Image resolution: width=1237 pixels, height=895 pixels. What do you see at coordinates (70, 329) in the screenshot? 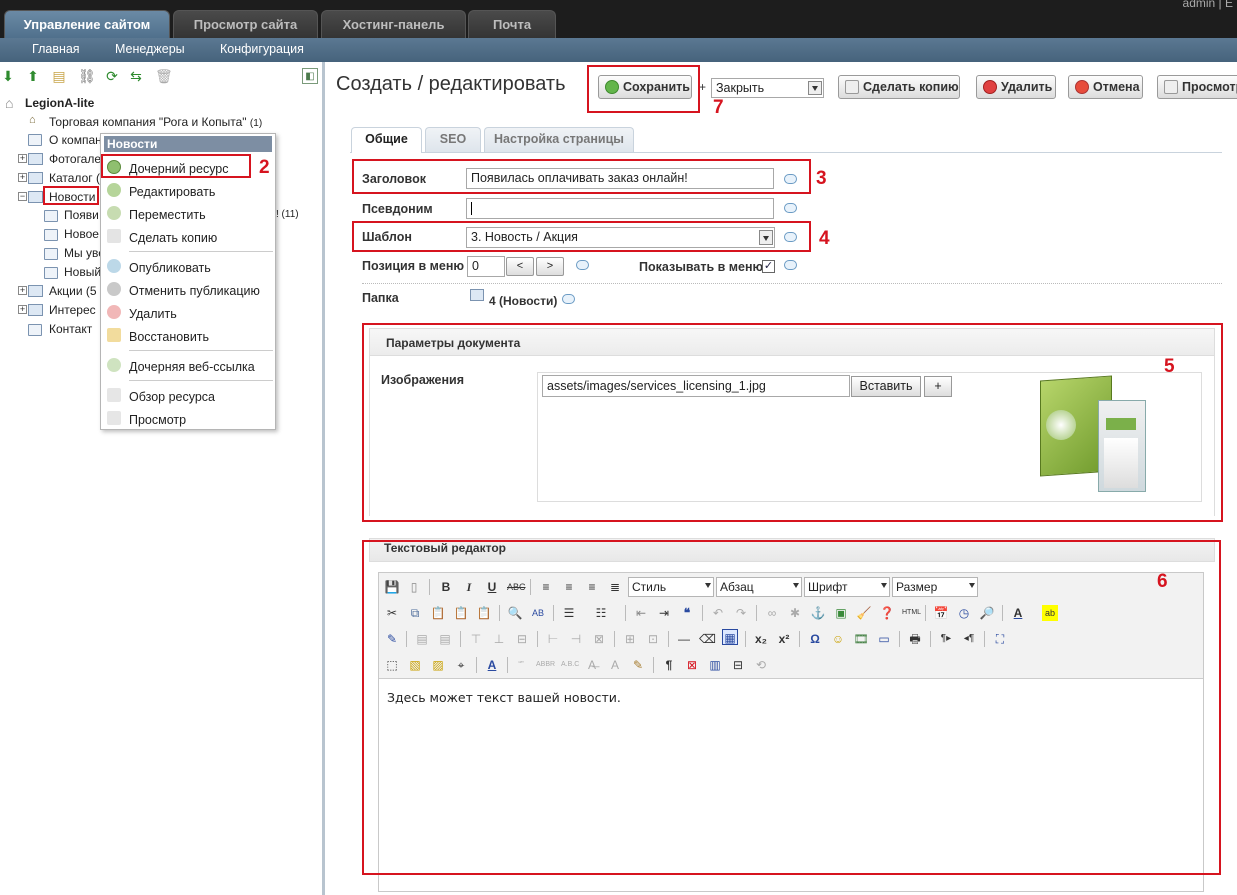
I see `tree-item: Контакт` at bounding box center [70, 329].